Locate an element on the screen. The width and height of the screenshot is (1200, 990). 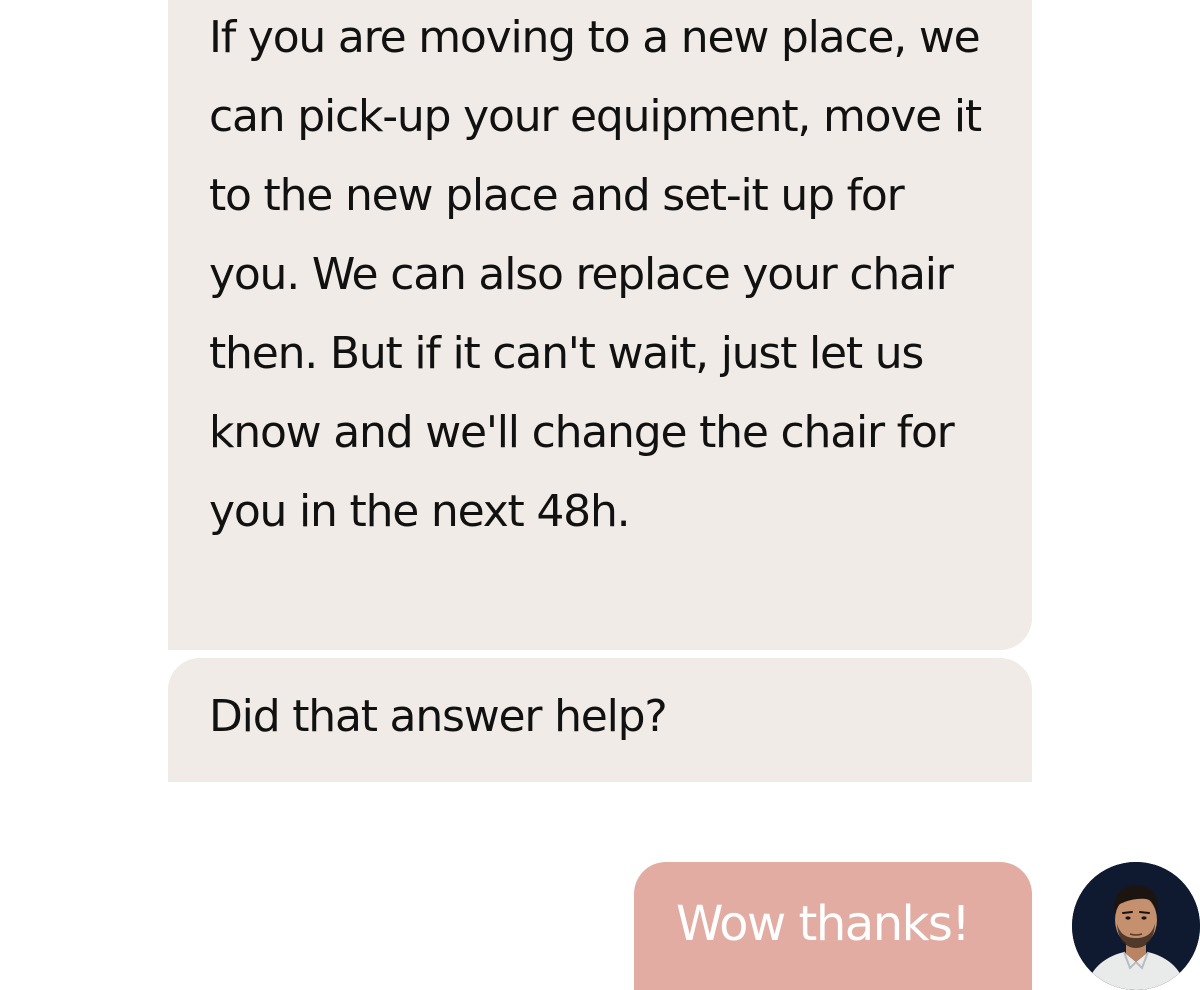
user-message: Wow thanks! is located at coordinates (833, 926).